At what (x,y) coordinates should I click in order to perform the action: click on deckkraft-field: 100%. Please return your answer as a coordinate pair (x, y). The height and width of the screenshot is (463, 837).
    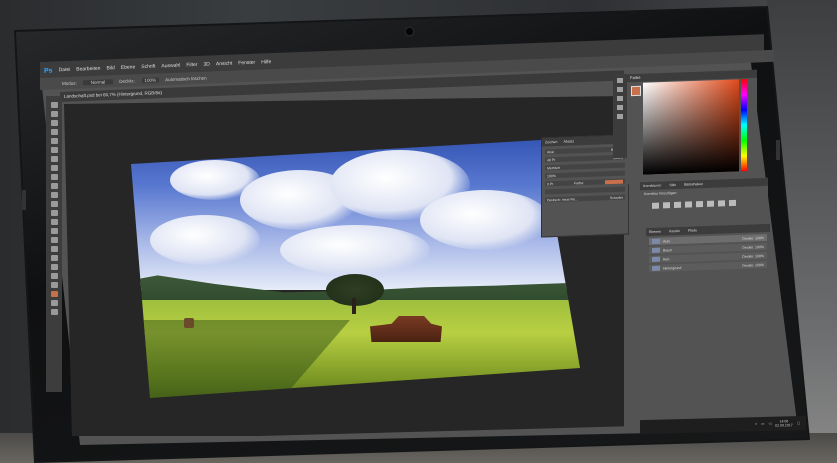
    Looking at the image, I should click on (150, 79).